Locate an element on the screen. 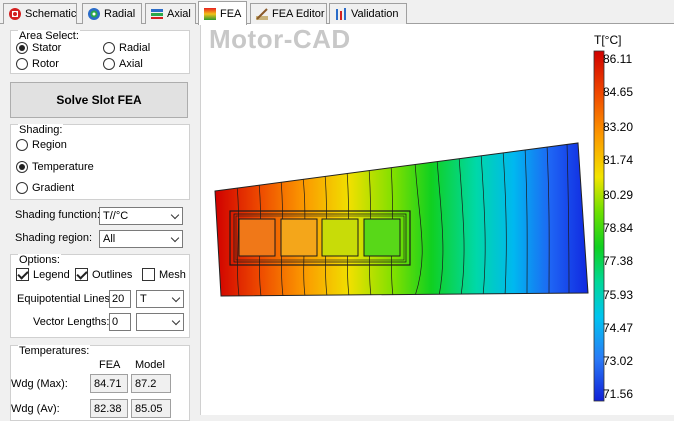  fea-editor-icon is located at coordinates (262, 14).